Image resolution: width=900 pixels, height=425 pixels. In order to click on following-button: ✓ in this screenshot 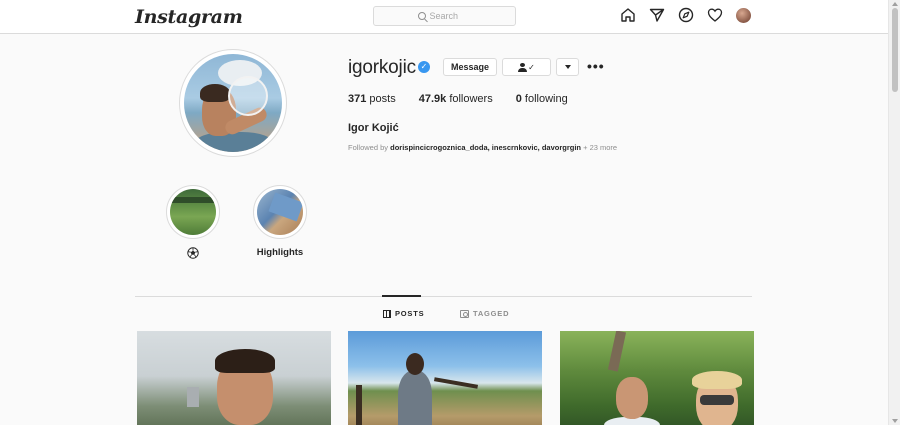, I will do `click(526, 67)`.